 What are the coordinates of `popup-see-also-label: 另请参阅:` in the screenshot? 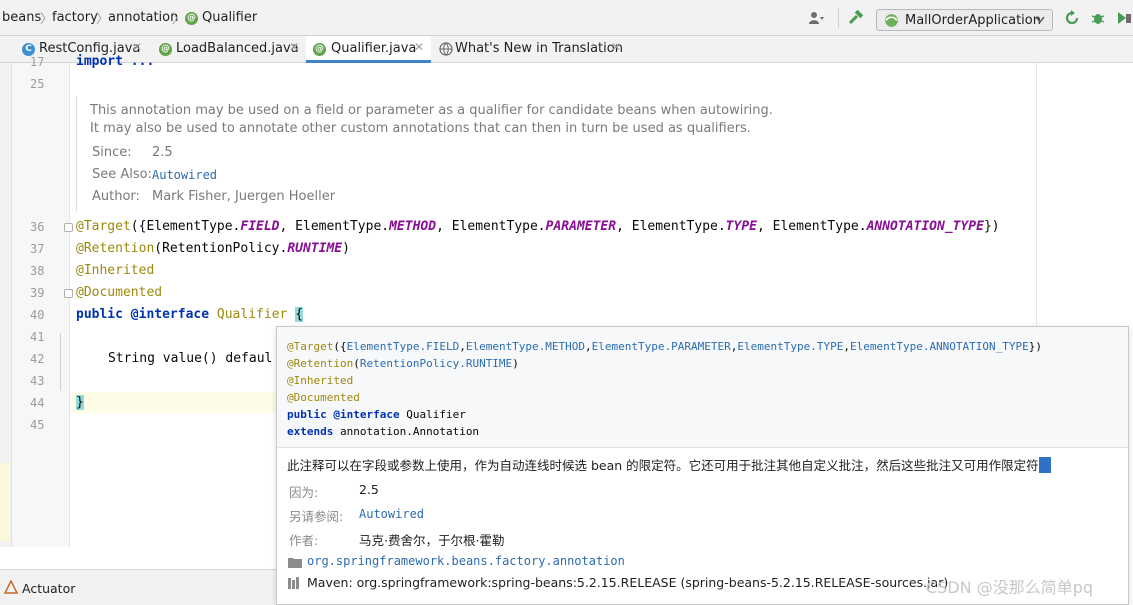 It's located at (316, 516).